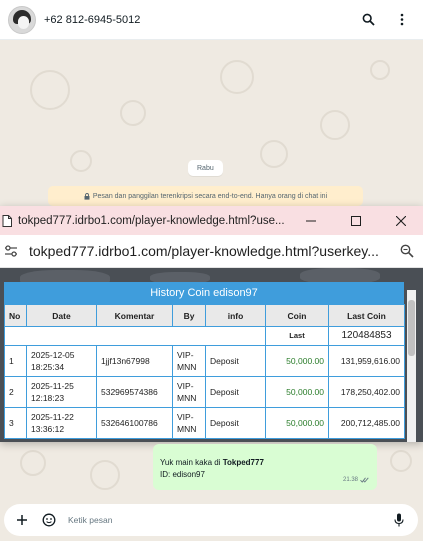 Image resolution: width=423 pixels, height=541 pixels. I want to click on cell-komentar: 1jjf13n67998, so click(134, 361).